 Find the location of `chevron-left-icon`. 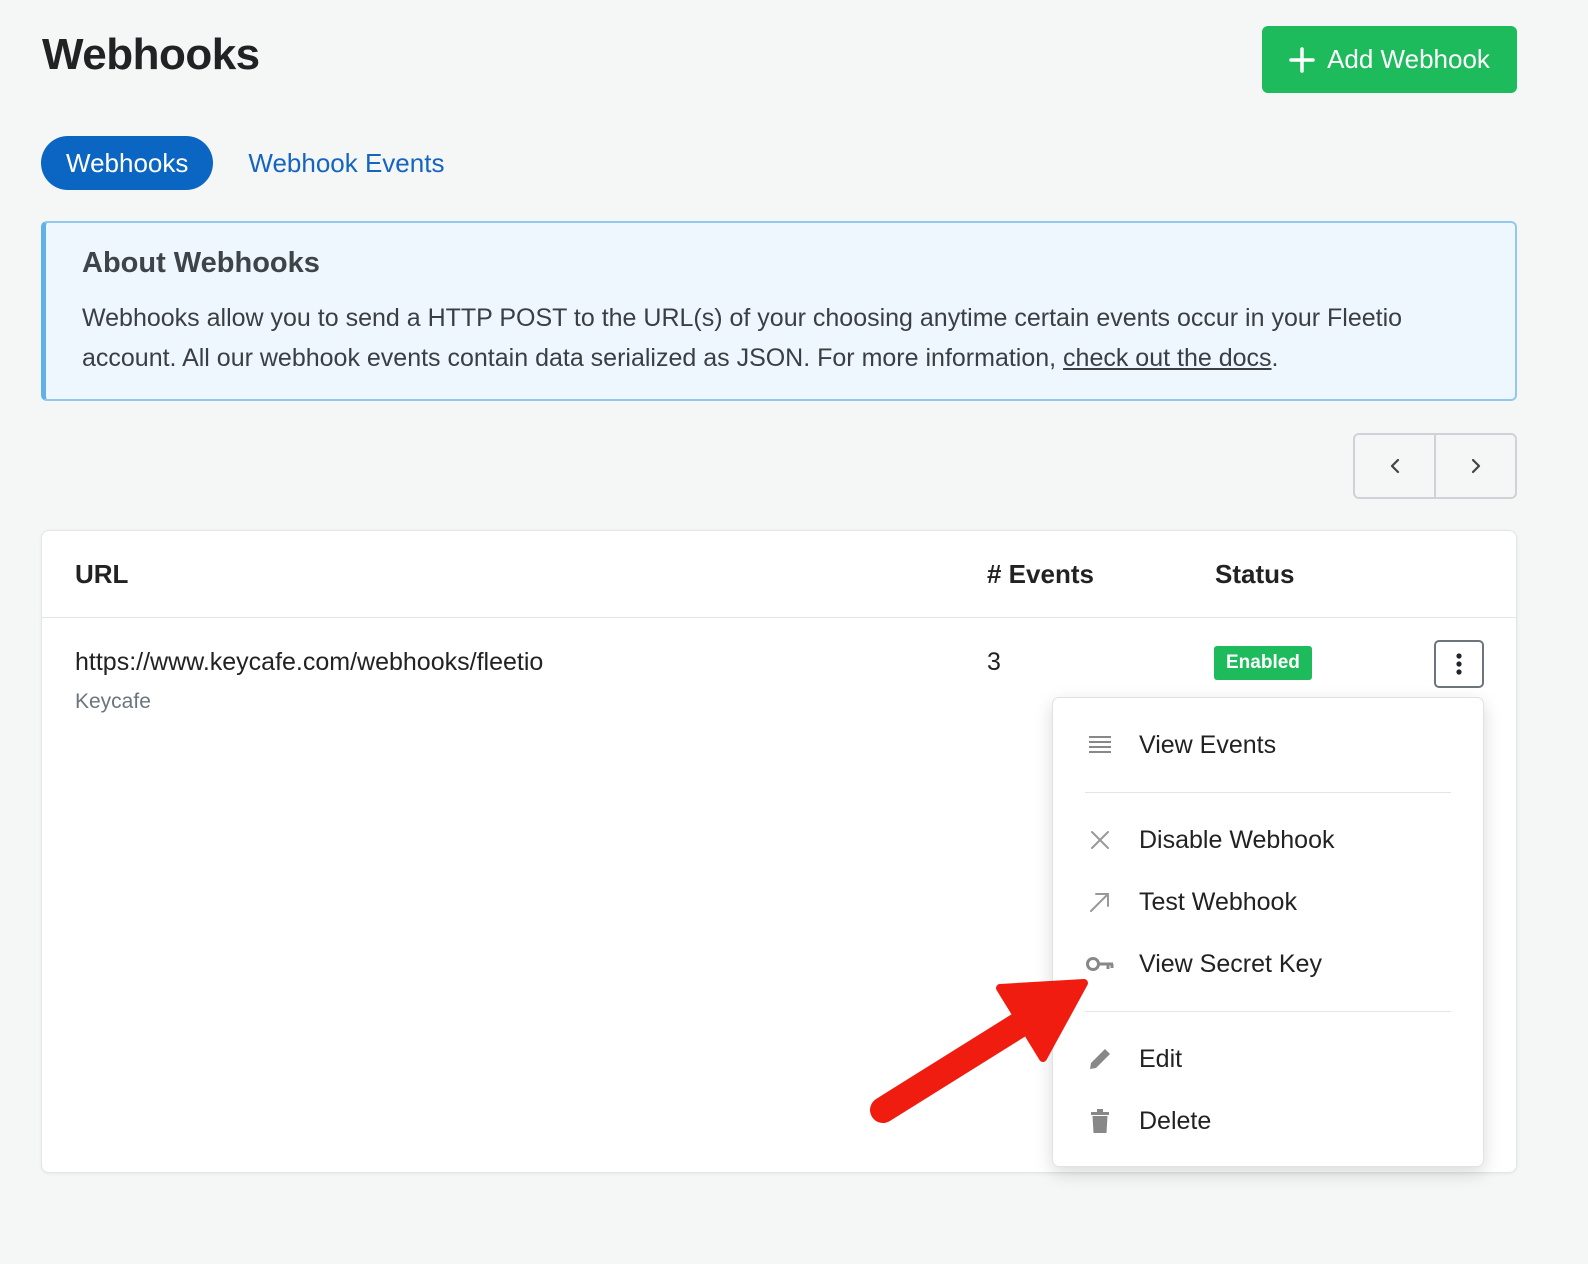

chevron-left-icon is located at coordinates (1394, 466).